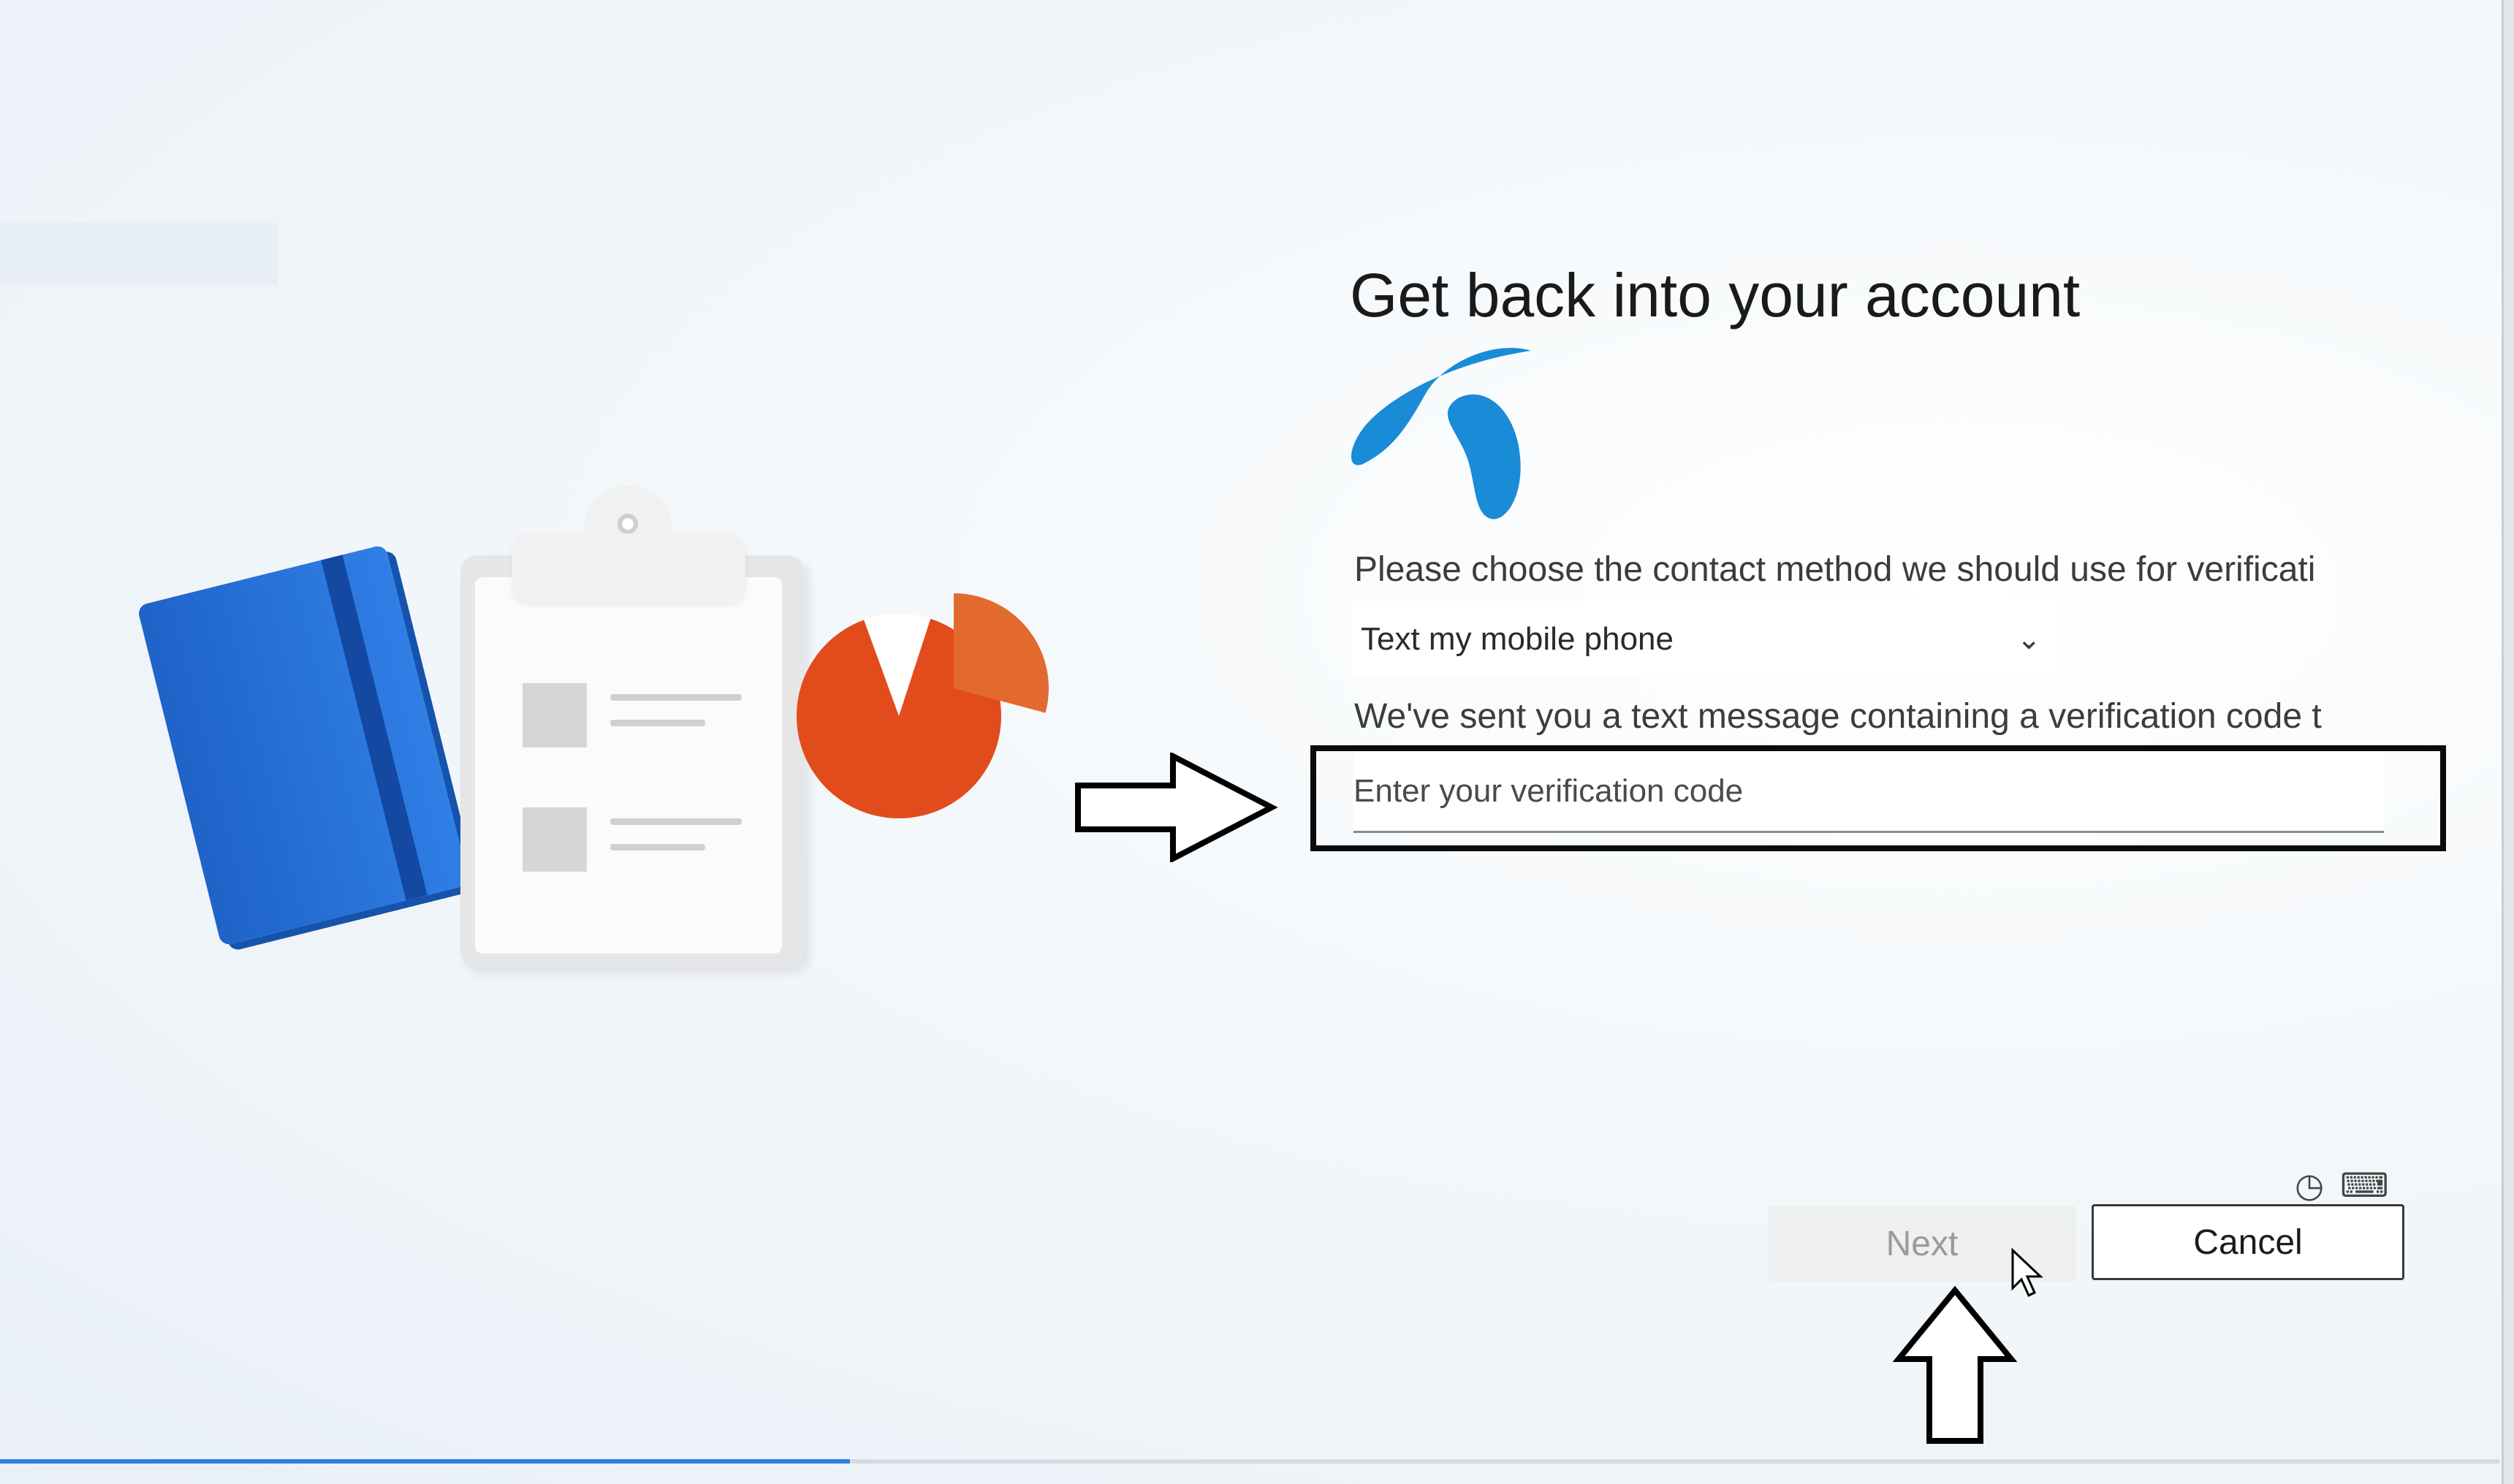  Describe the element at coordinates (1517, 638) in the screenshot. I see `contact-method-value: Text my mobile phone` at that location.